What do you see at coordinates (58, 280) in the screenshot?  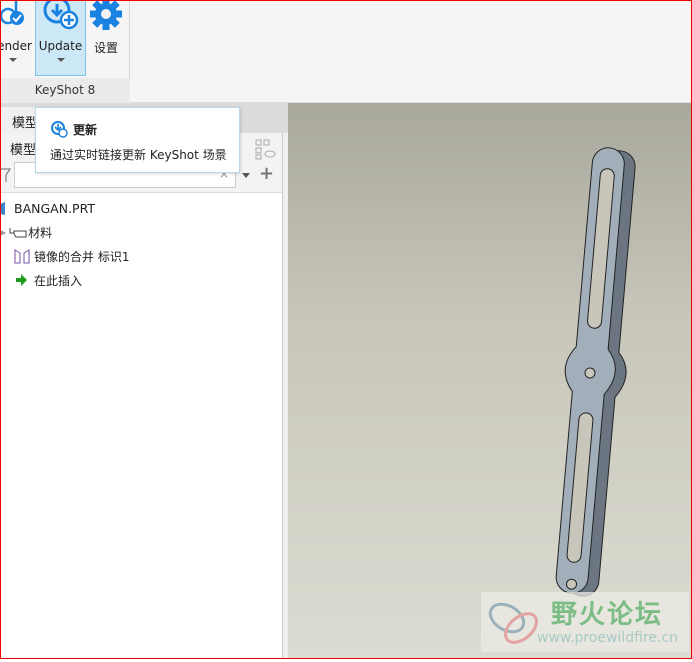 I see `tree-node-label: 在此插入` at bounding box center [58, 280].